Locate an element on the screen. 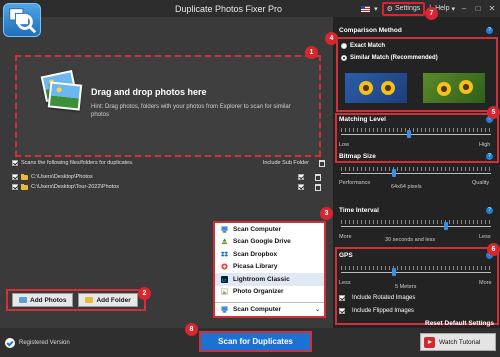 The height and width of the screenshot is (357, 500). menu-item-dropbox: Scan Dropbox is located at coordinates (269, 254).